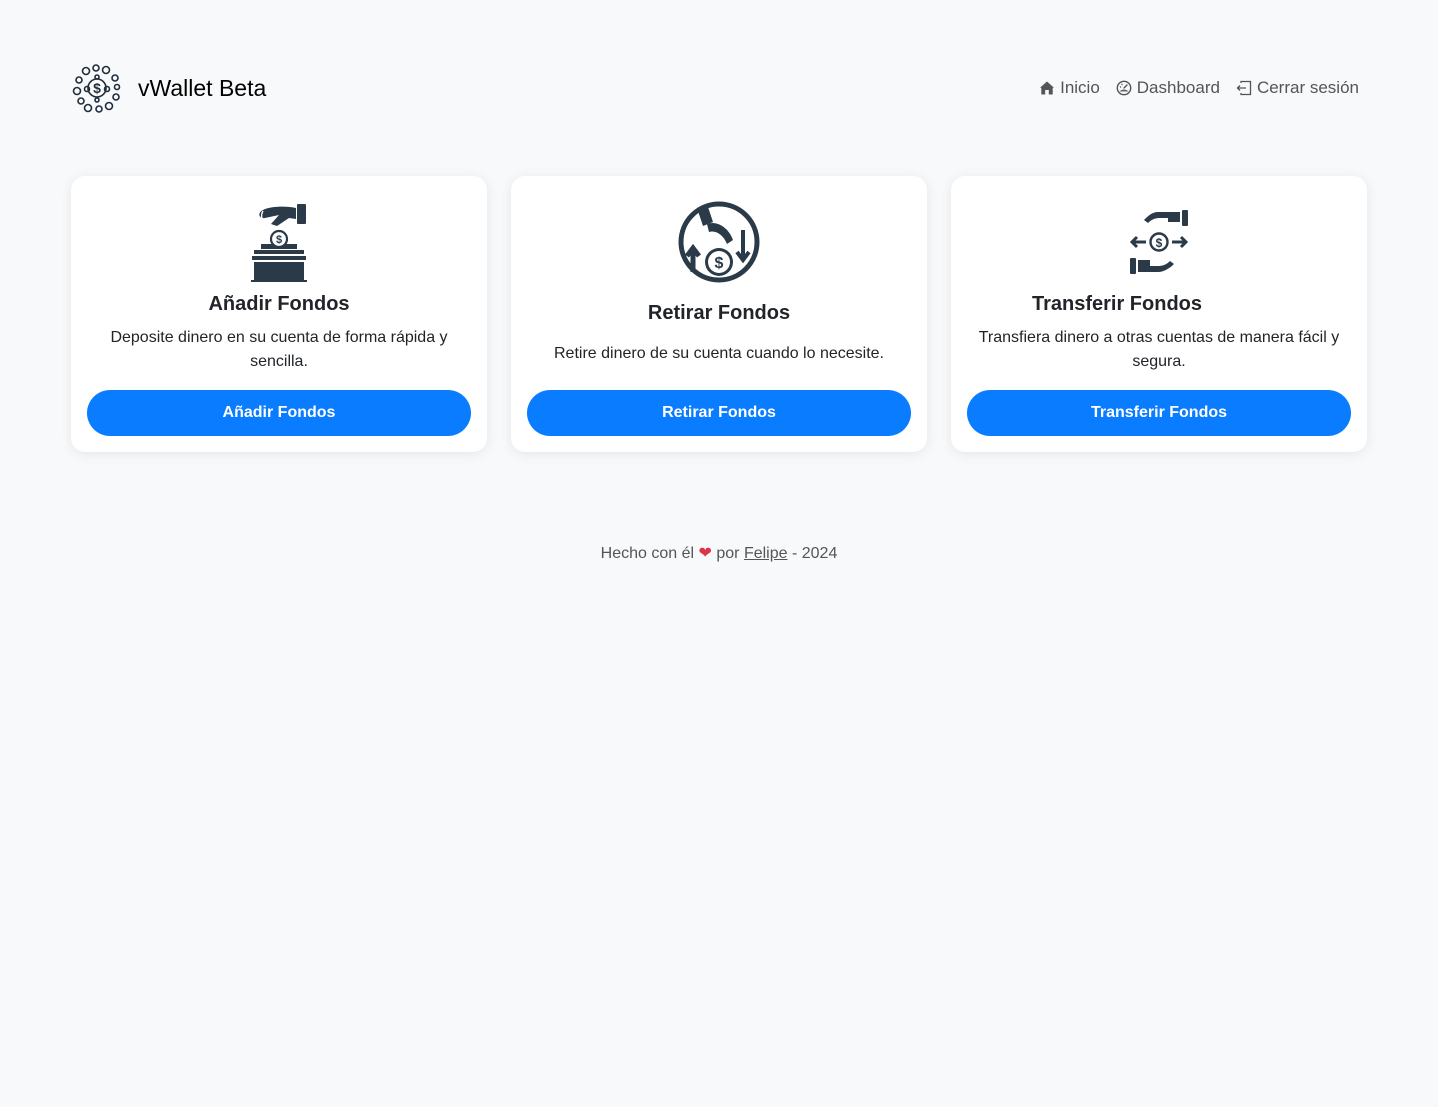  I want to click on main-nav: Inicio Dashboard Cerrar sesión, so click(1199, 88).